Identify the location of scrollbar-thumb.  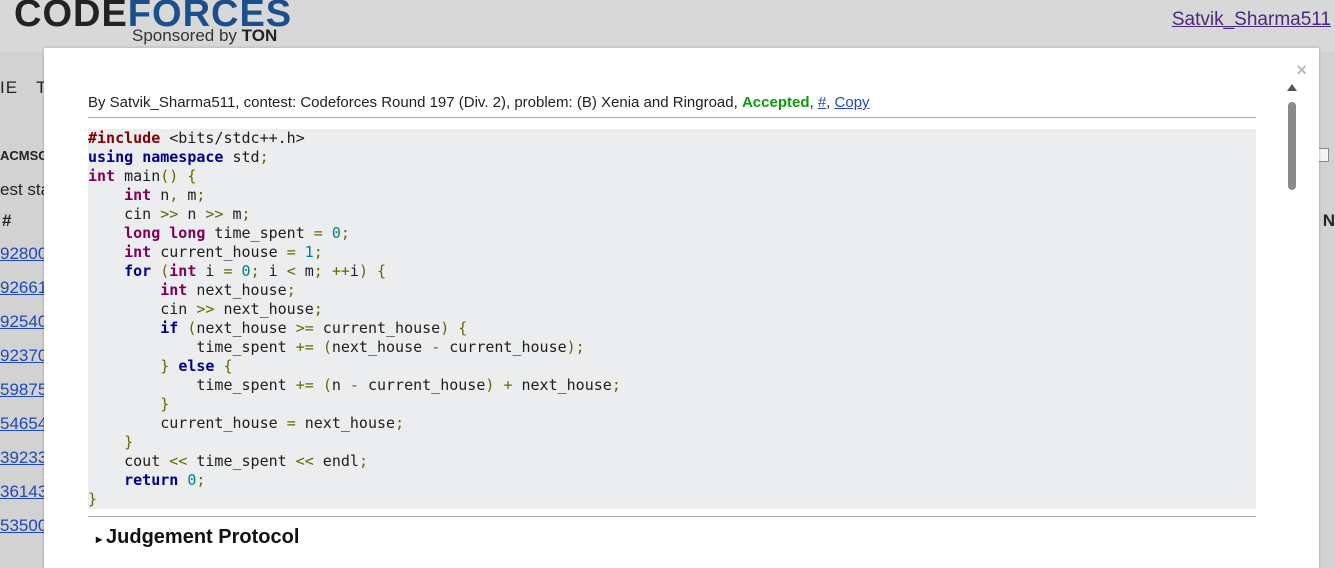
(1292, 146).